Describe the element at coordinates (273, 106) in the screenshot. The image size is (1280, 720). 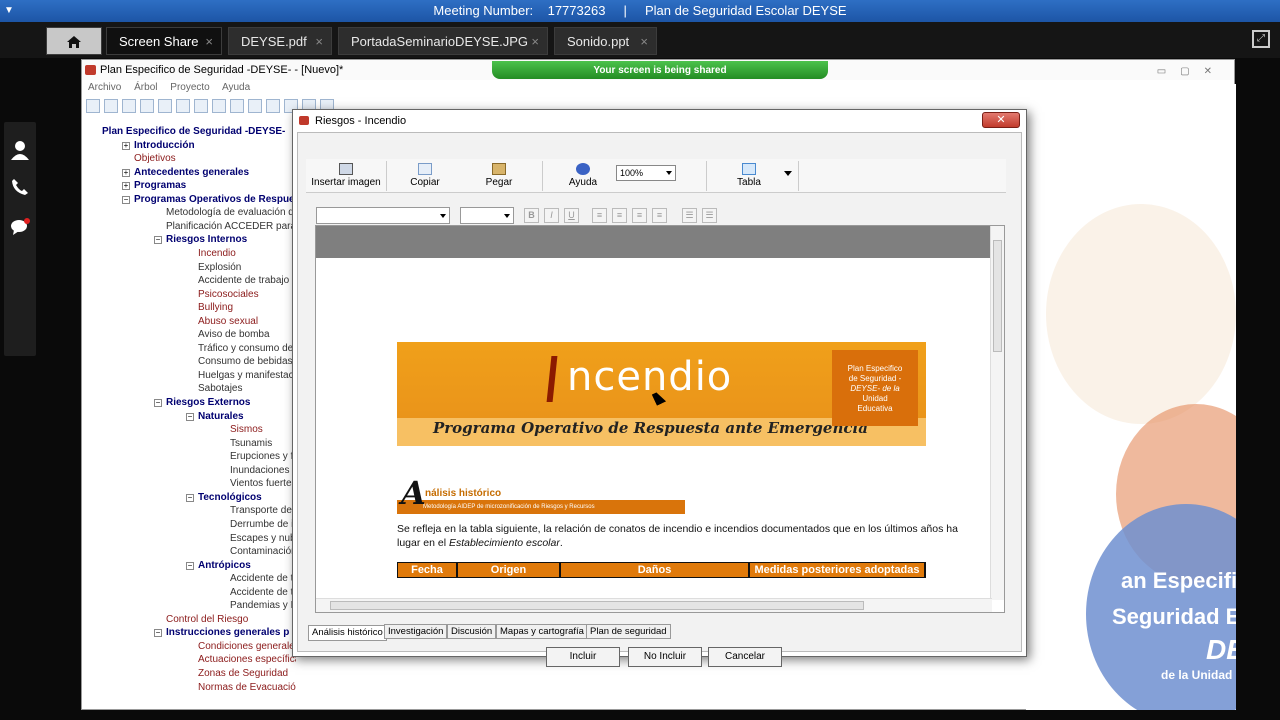
I see `tools-icon` at that location.